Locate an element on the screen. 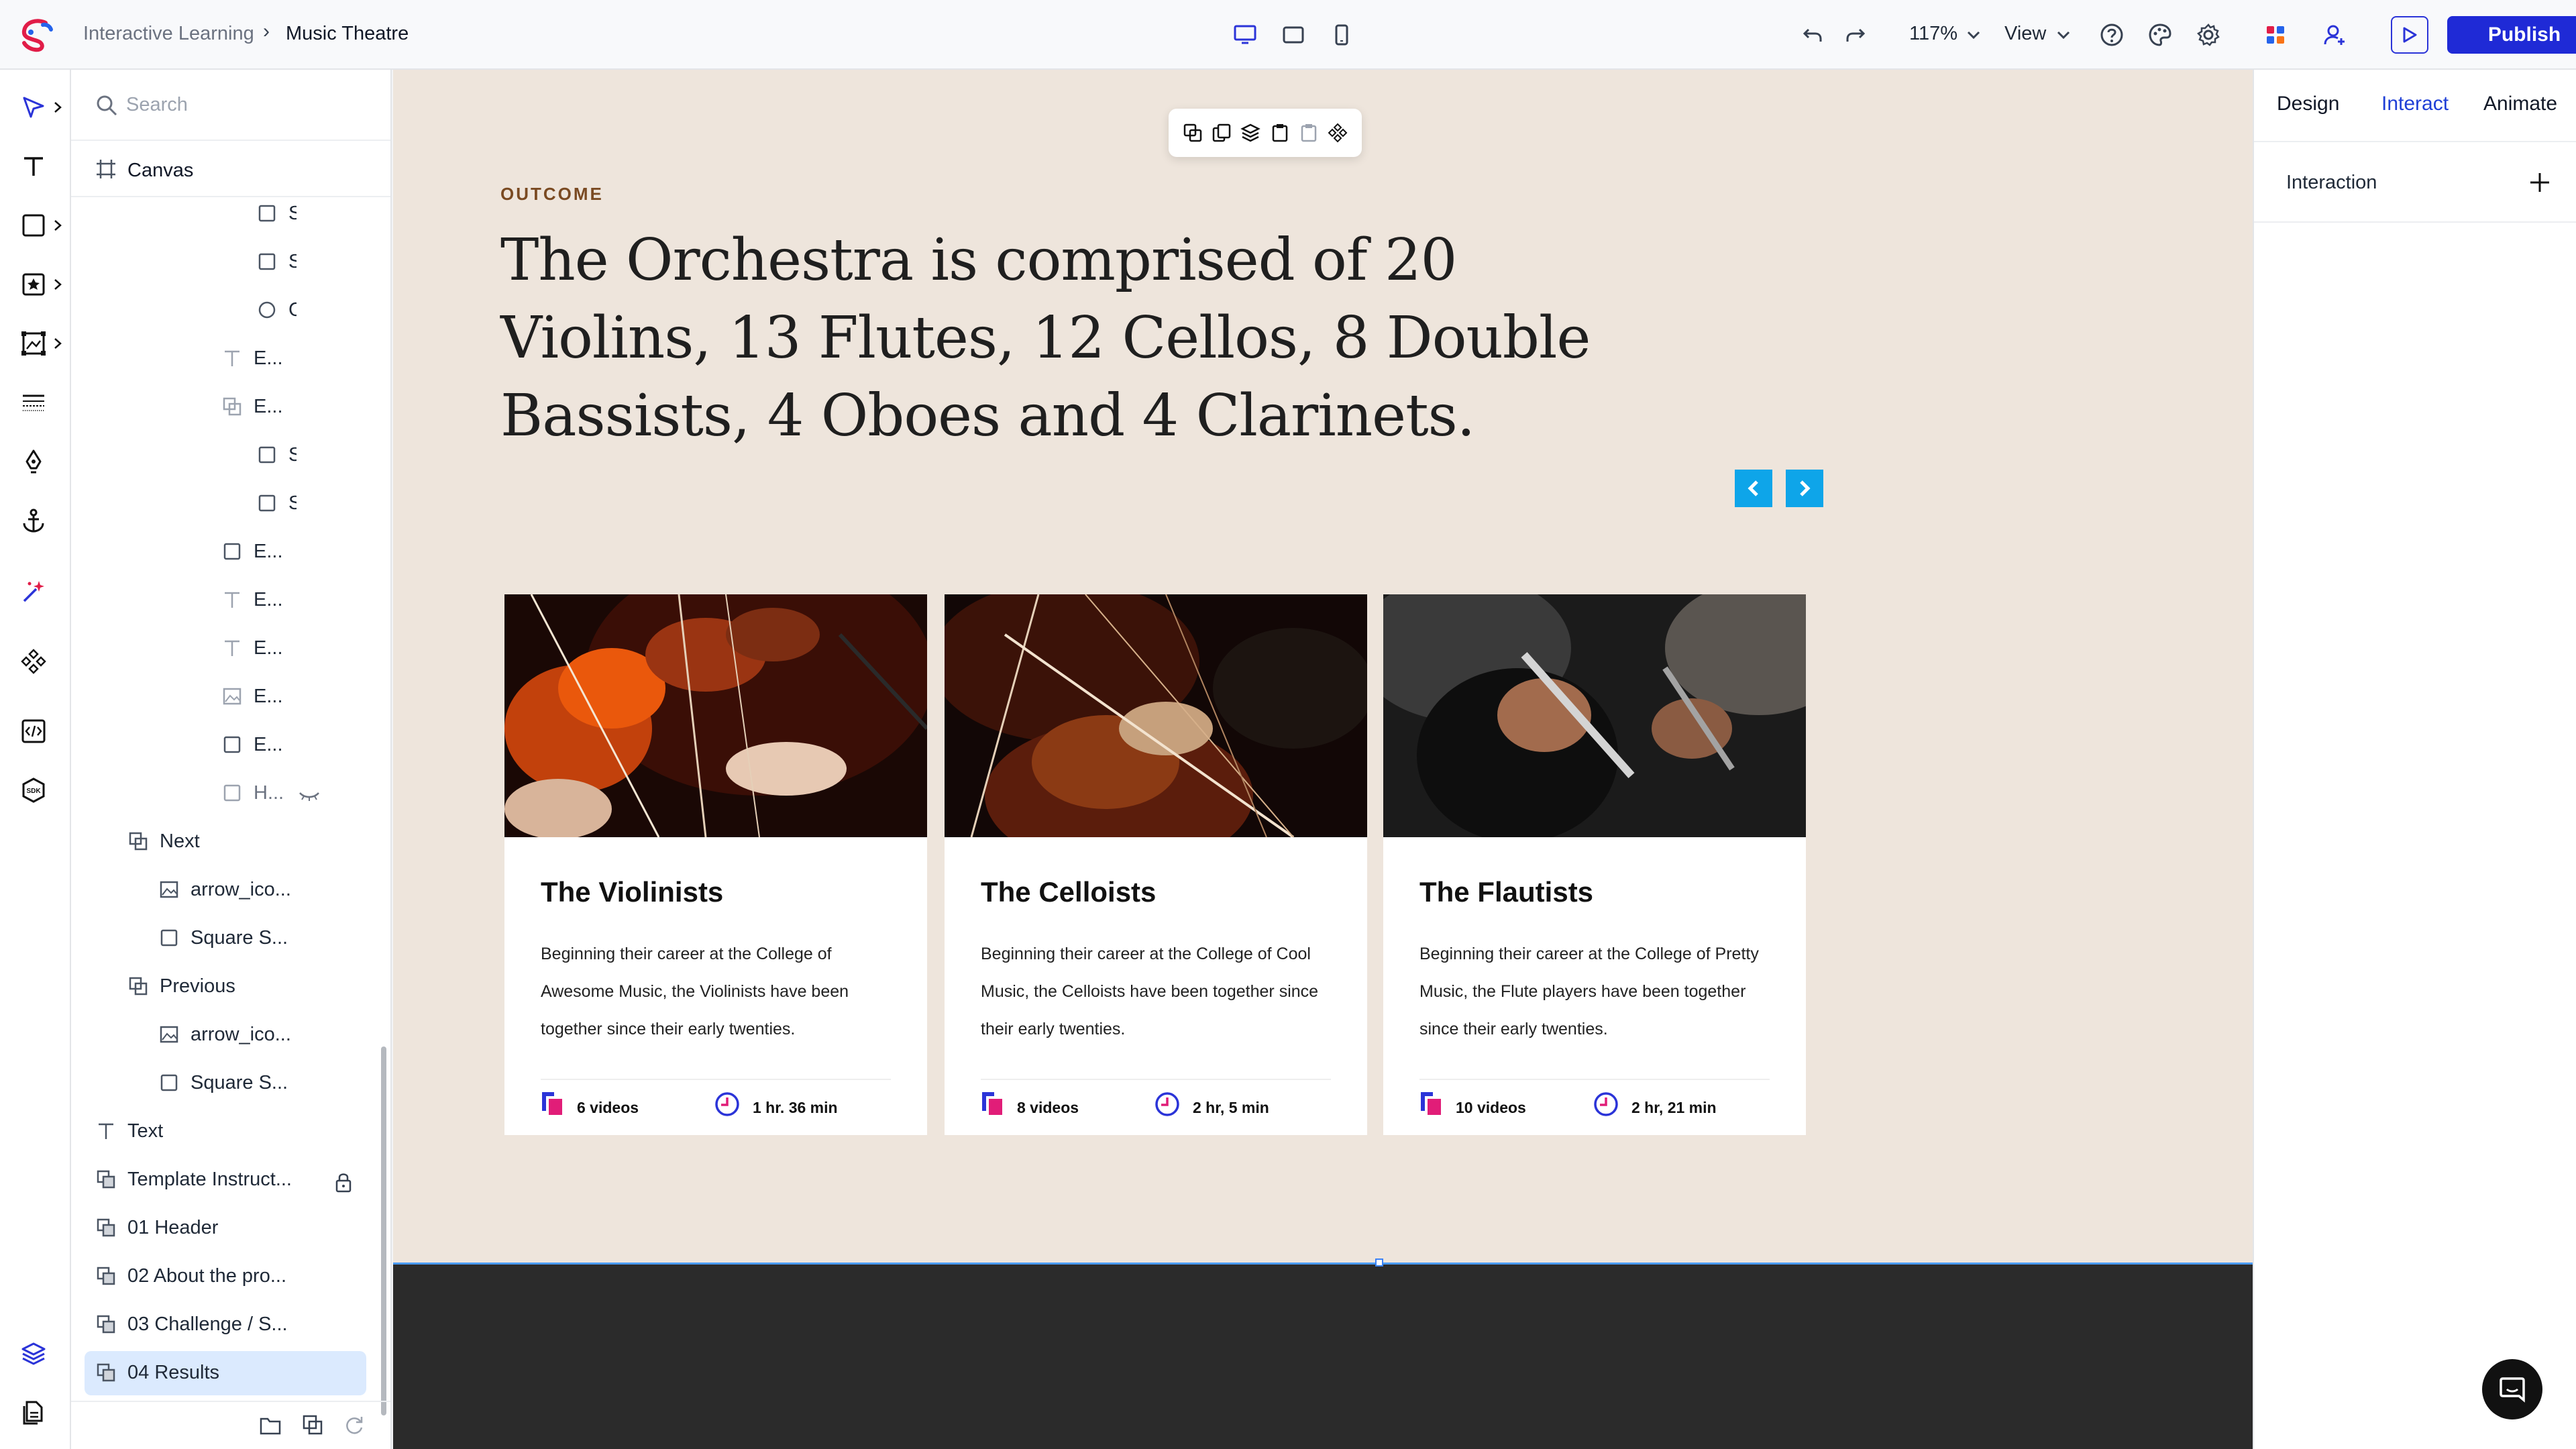  app-logo-icon is located at coordinates (37, 35).